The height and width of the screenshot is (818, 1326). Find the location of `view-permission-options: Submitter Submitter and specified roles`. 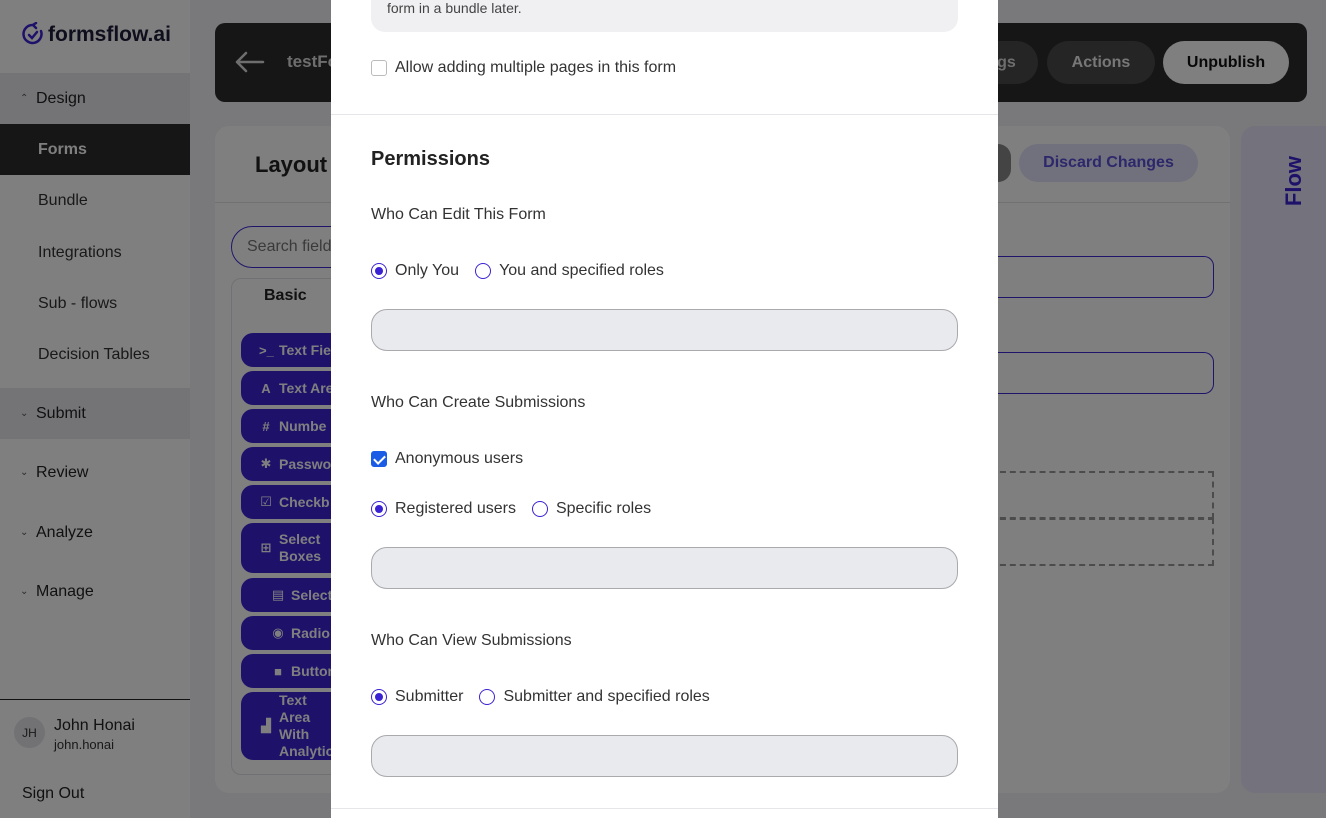

view-permission-options: Submitter Submitter and specified roles is located at coordinates (548, 697).